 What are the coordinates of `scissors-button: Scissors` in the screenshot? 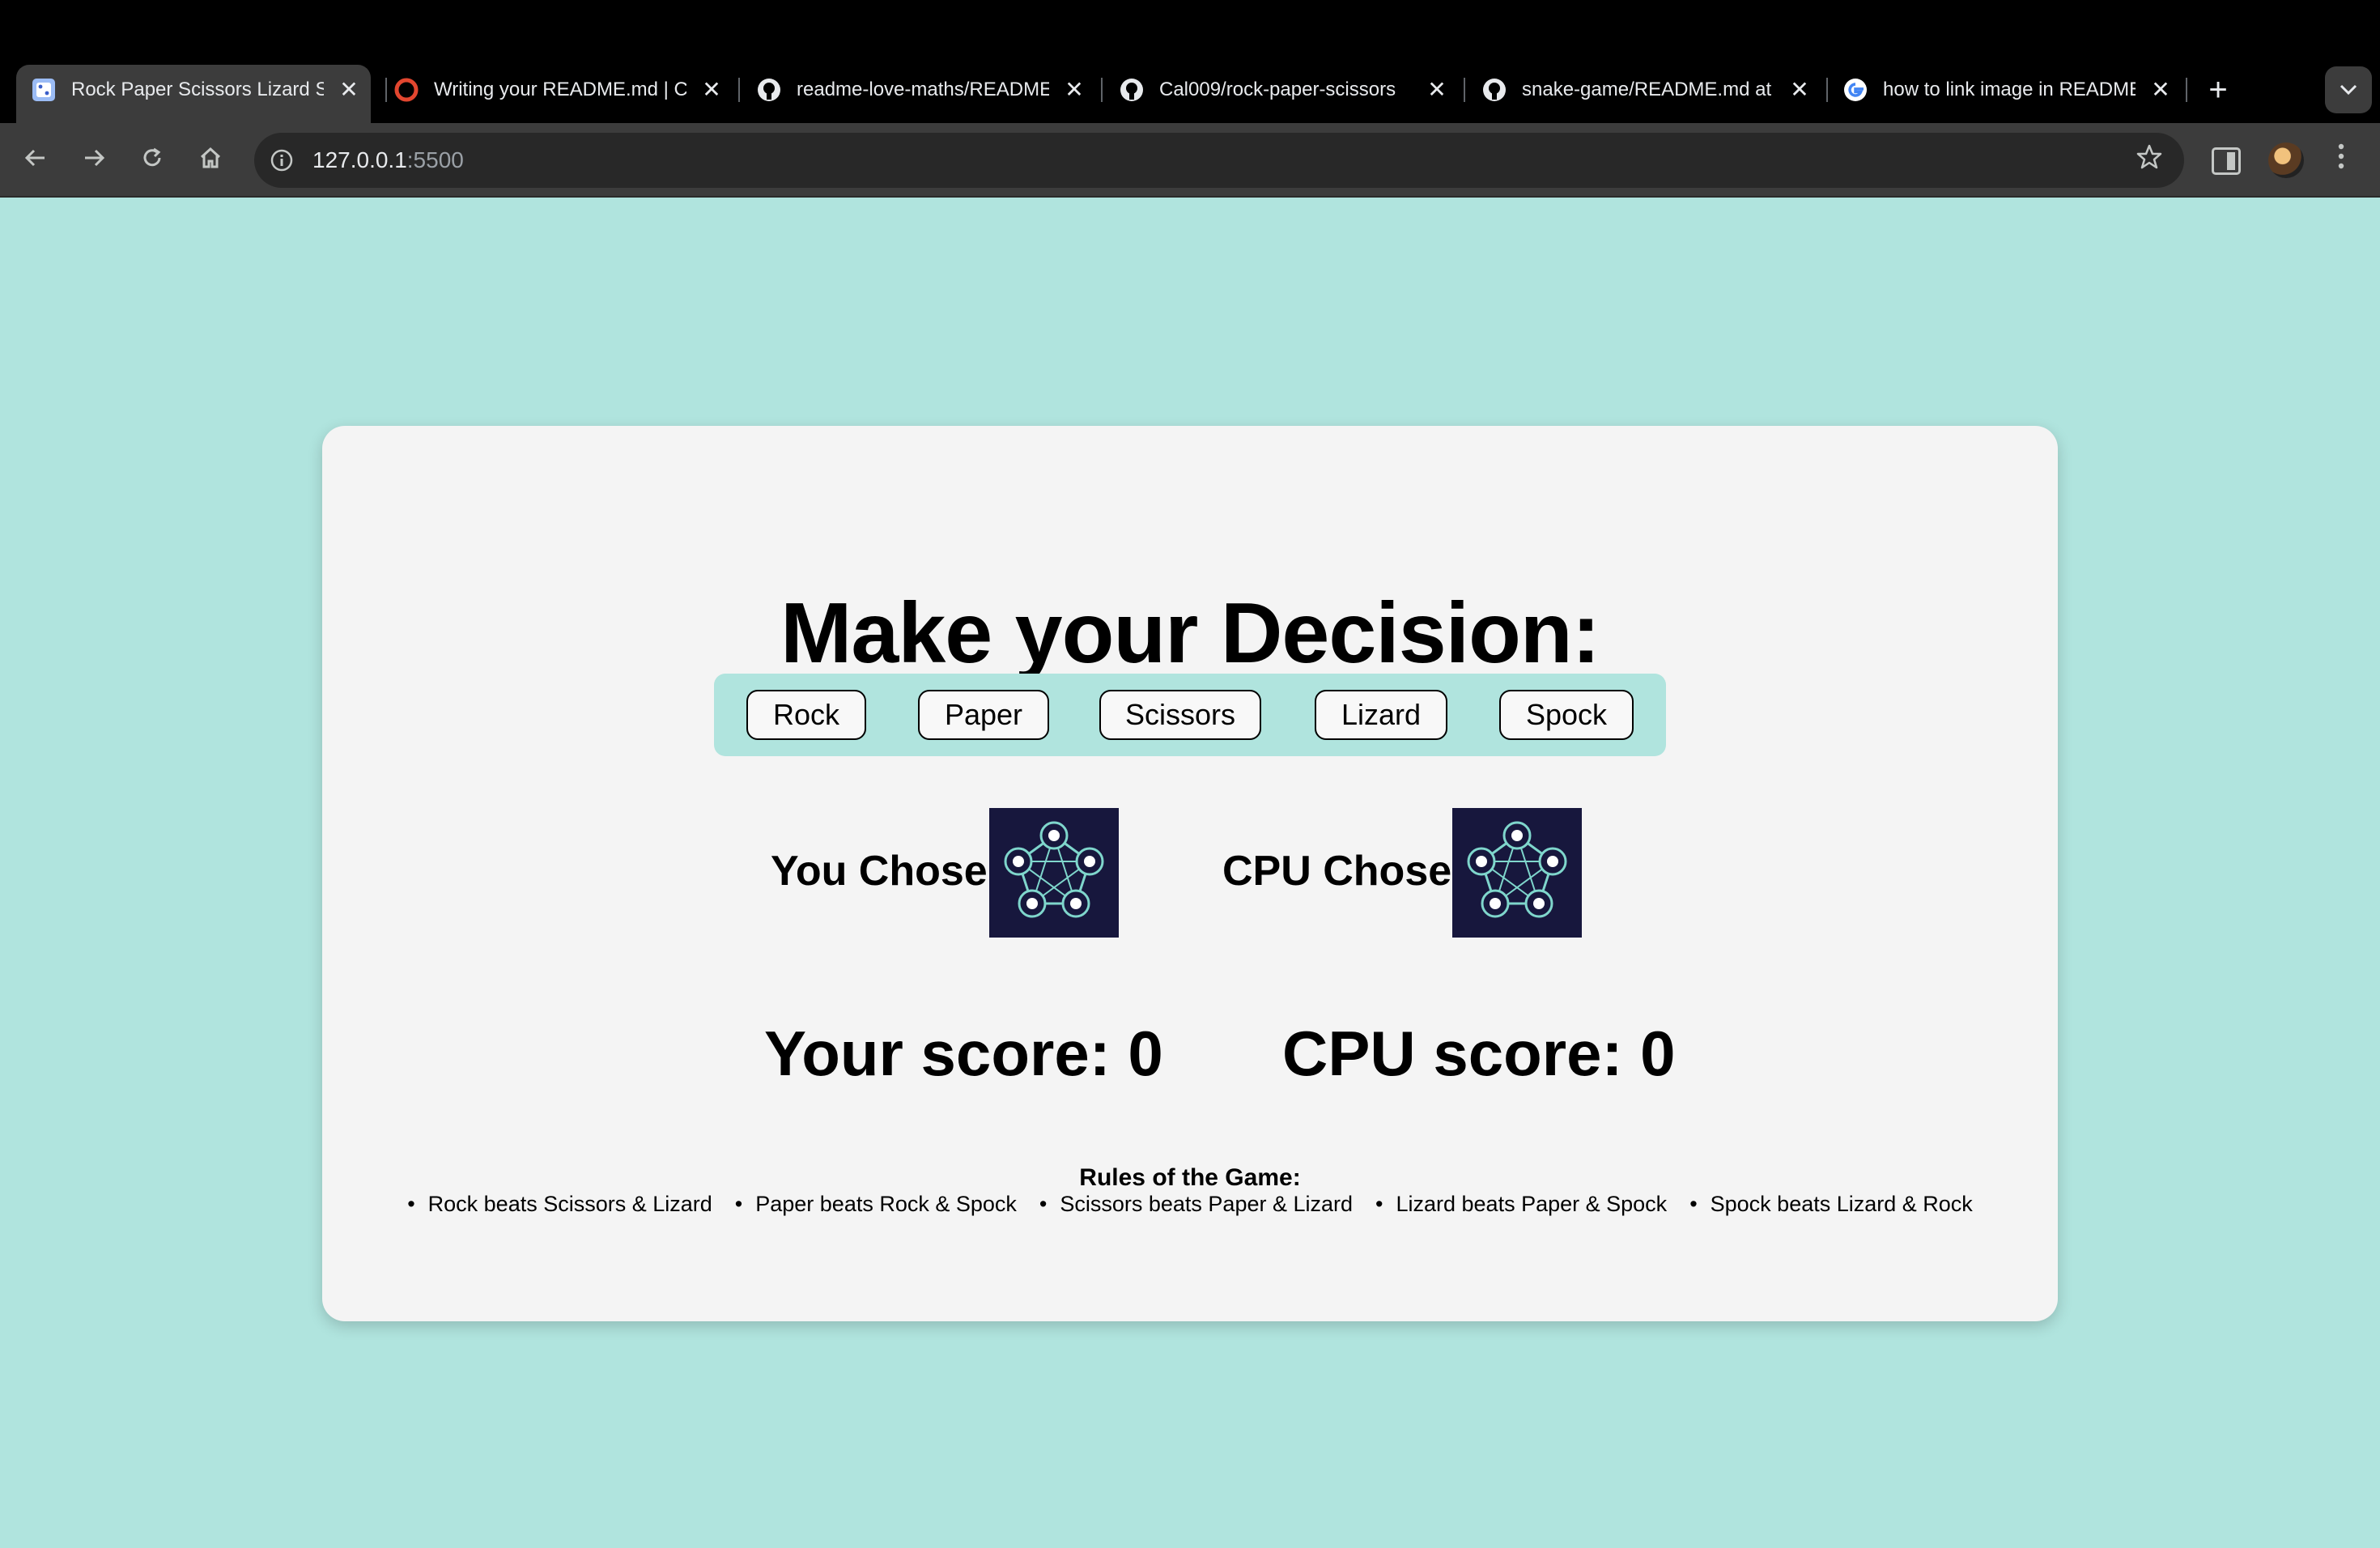 It's located at (1180, 715).